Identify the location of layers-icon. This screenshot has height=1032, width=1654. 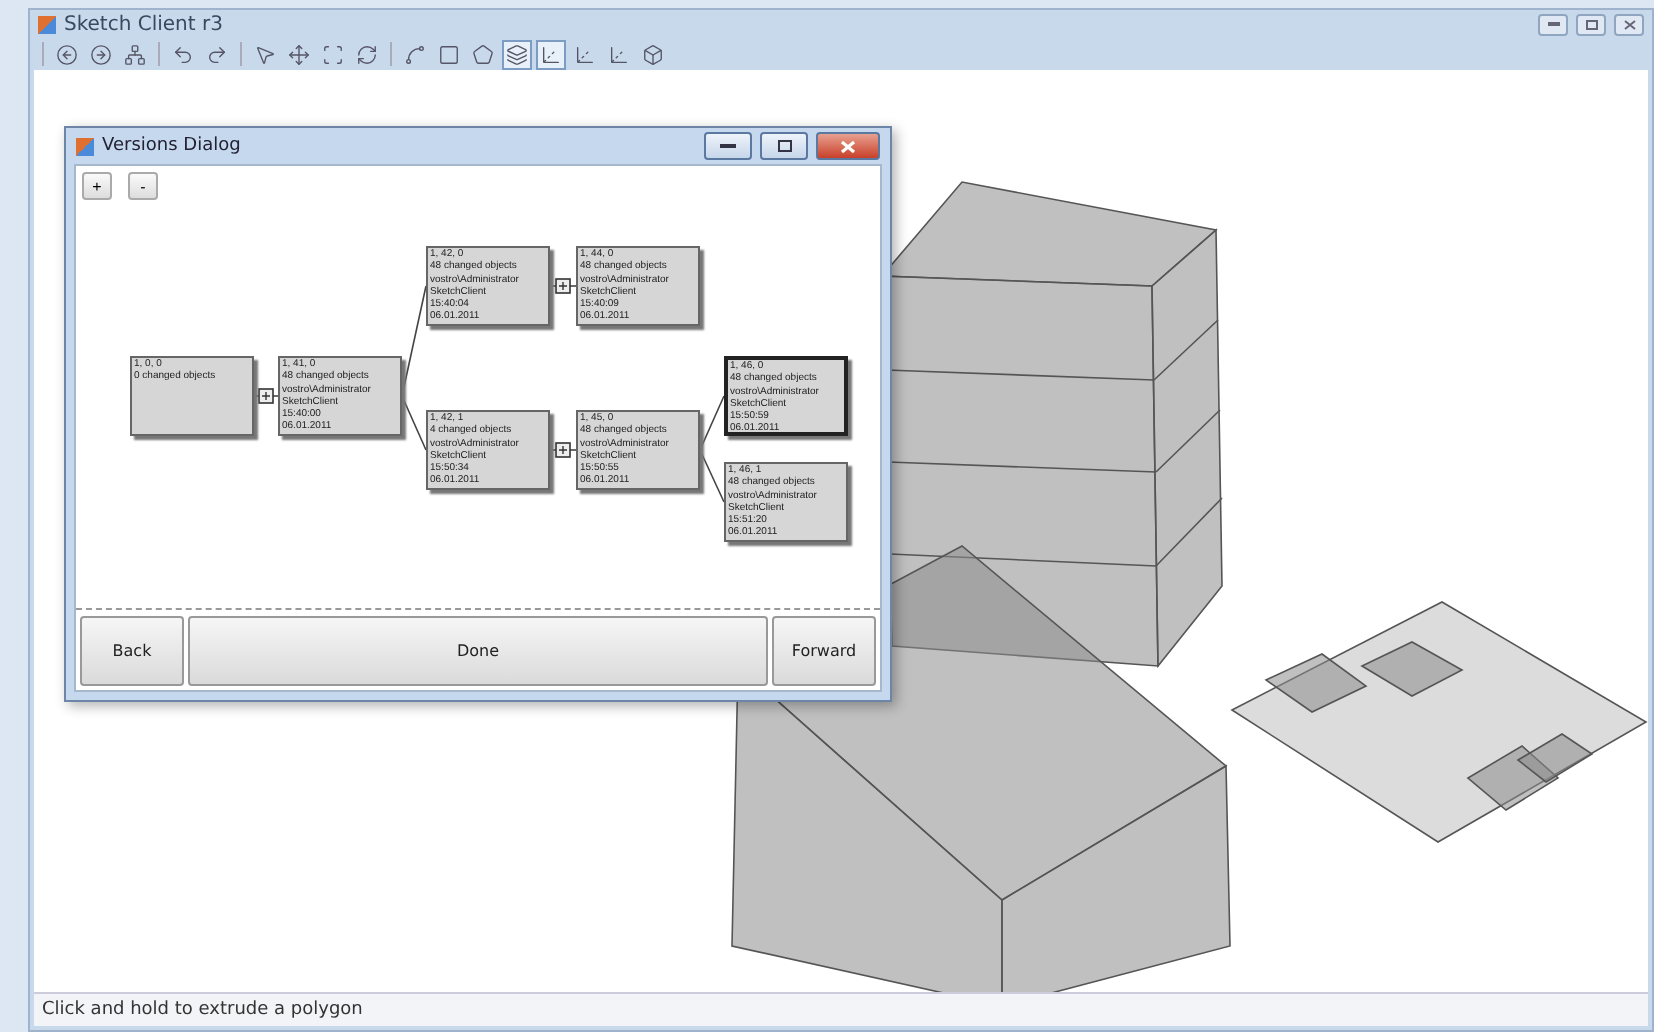
(517, 54).